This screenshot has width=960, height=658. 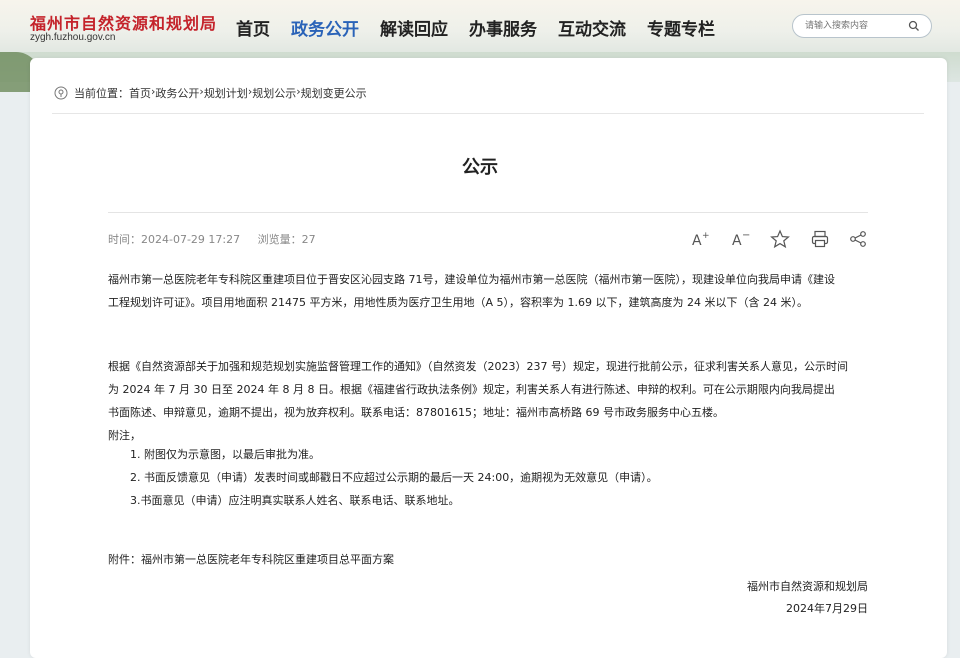 I want to click on font-decrease-icon: A −, so click(x=740, y=239).